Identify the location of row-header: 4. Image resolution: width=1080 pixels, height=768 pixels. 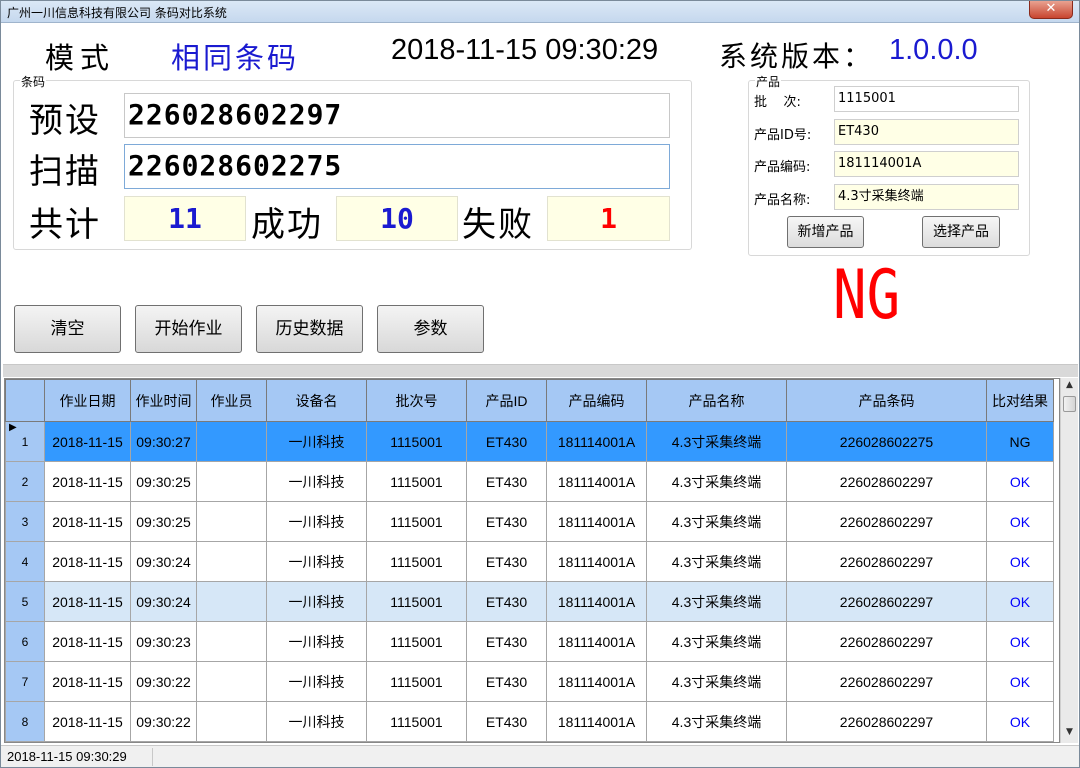
(25, 561).